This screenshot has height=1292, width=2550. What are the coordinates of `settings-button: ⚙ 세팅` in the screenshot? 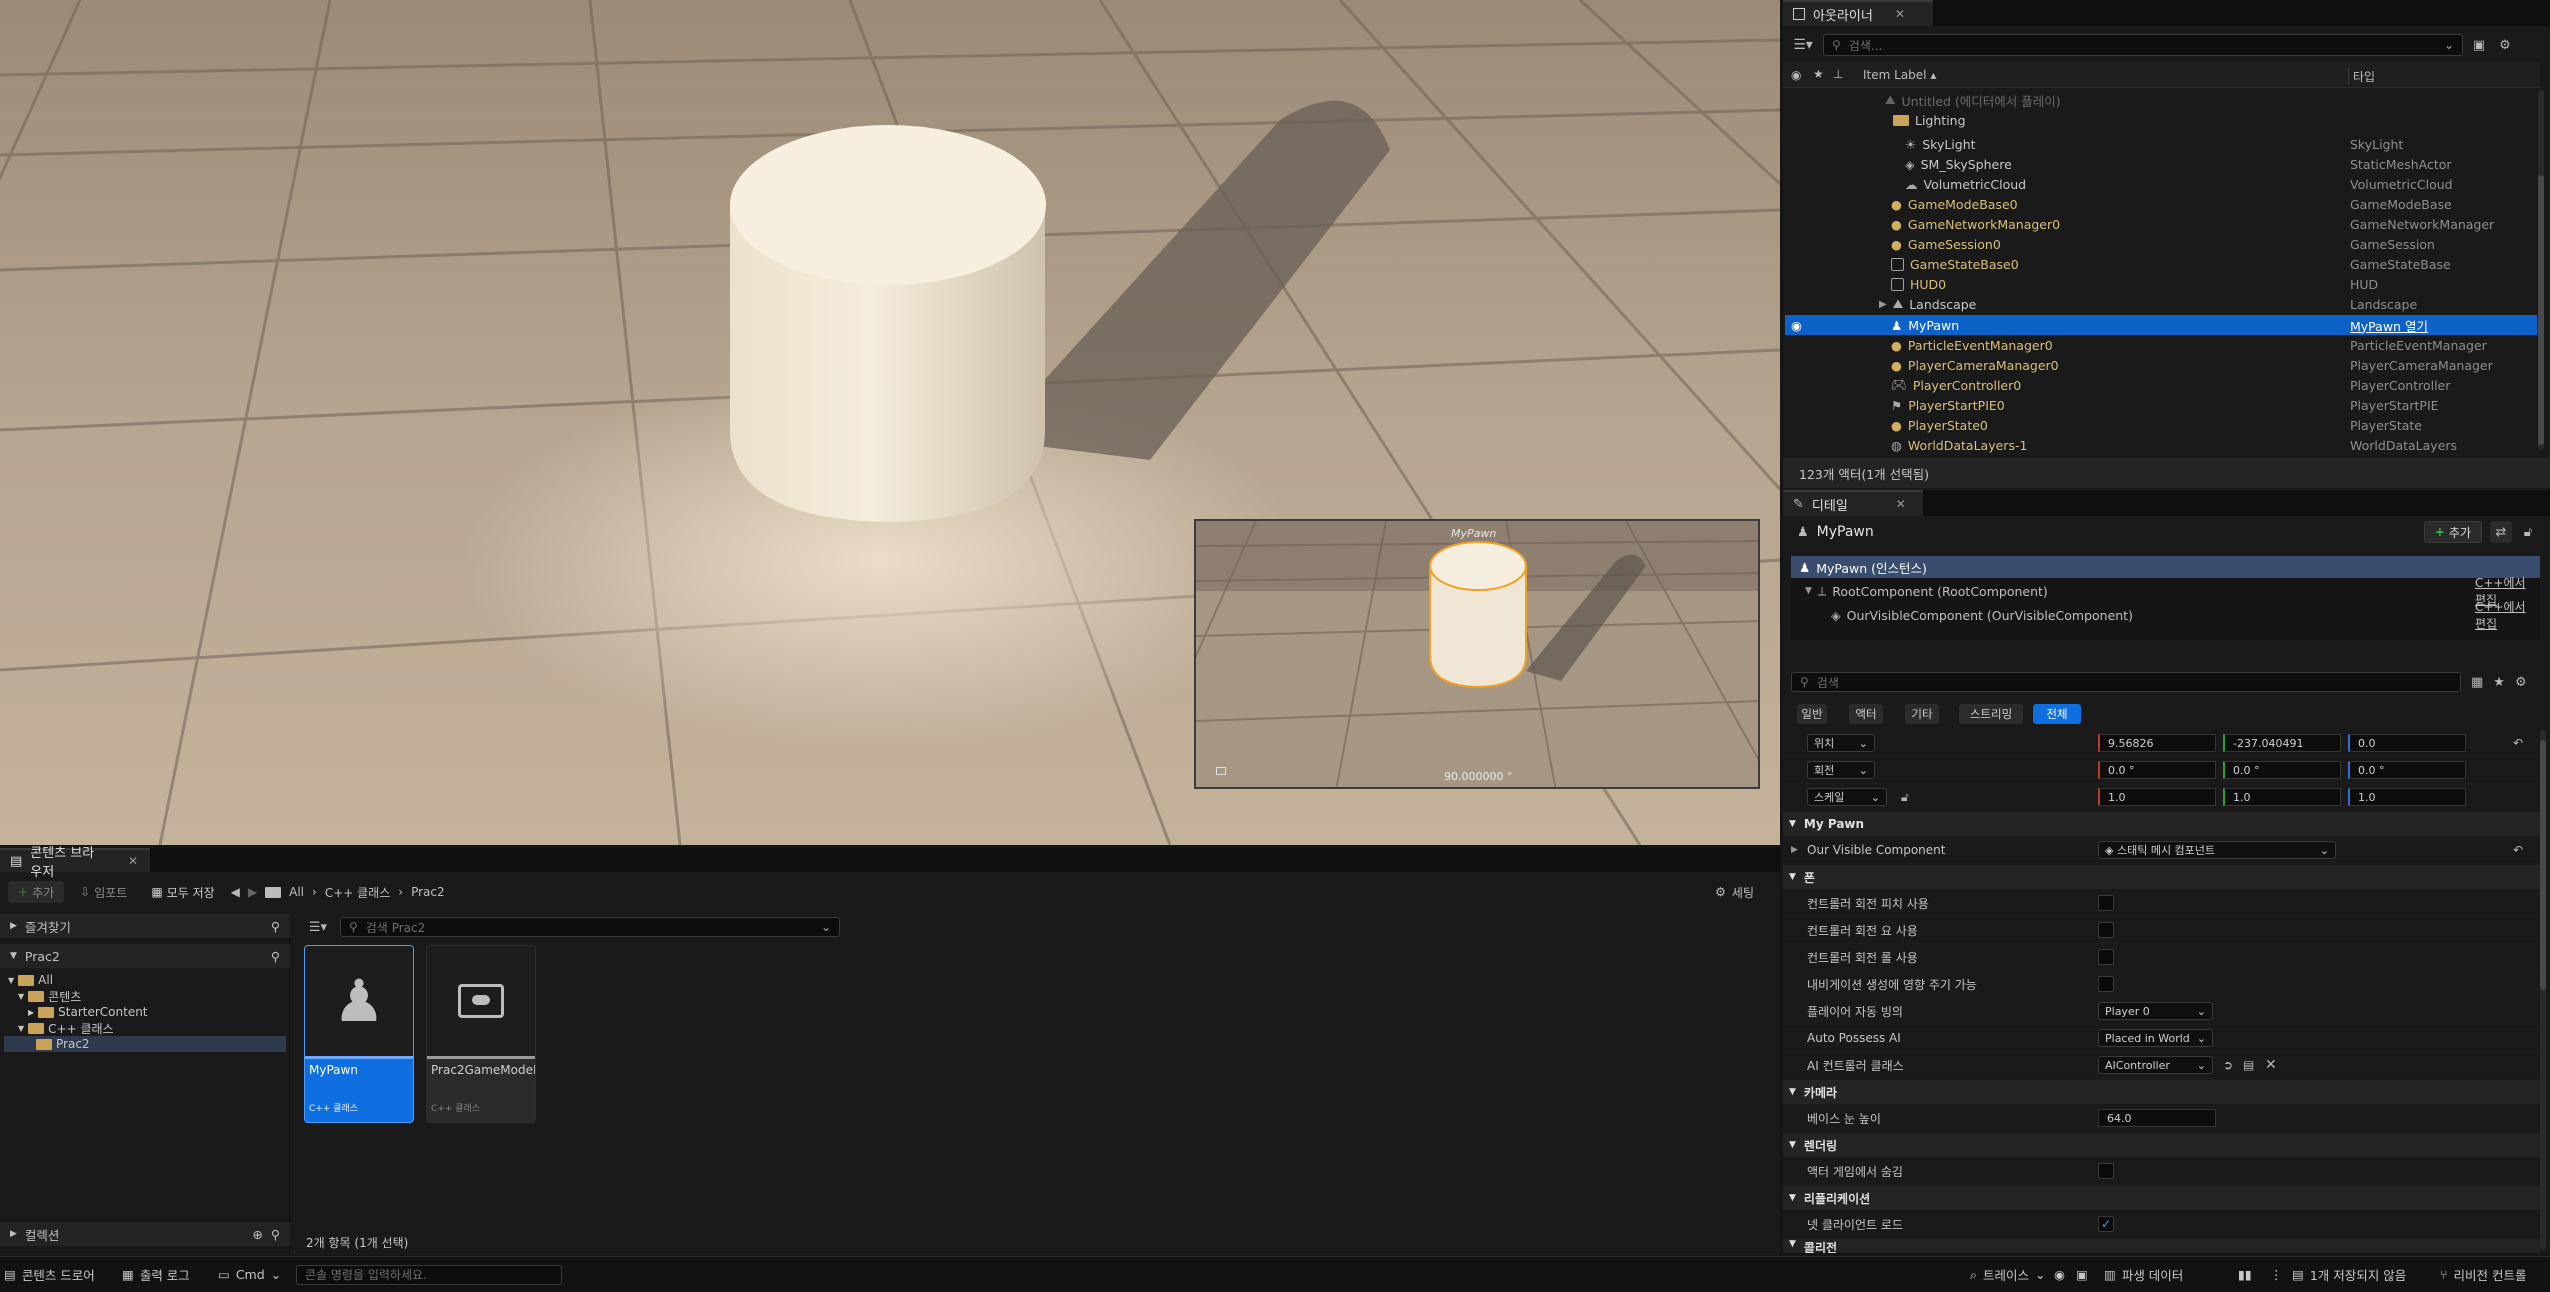 It's located at (1734, 892).